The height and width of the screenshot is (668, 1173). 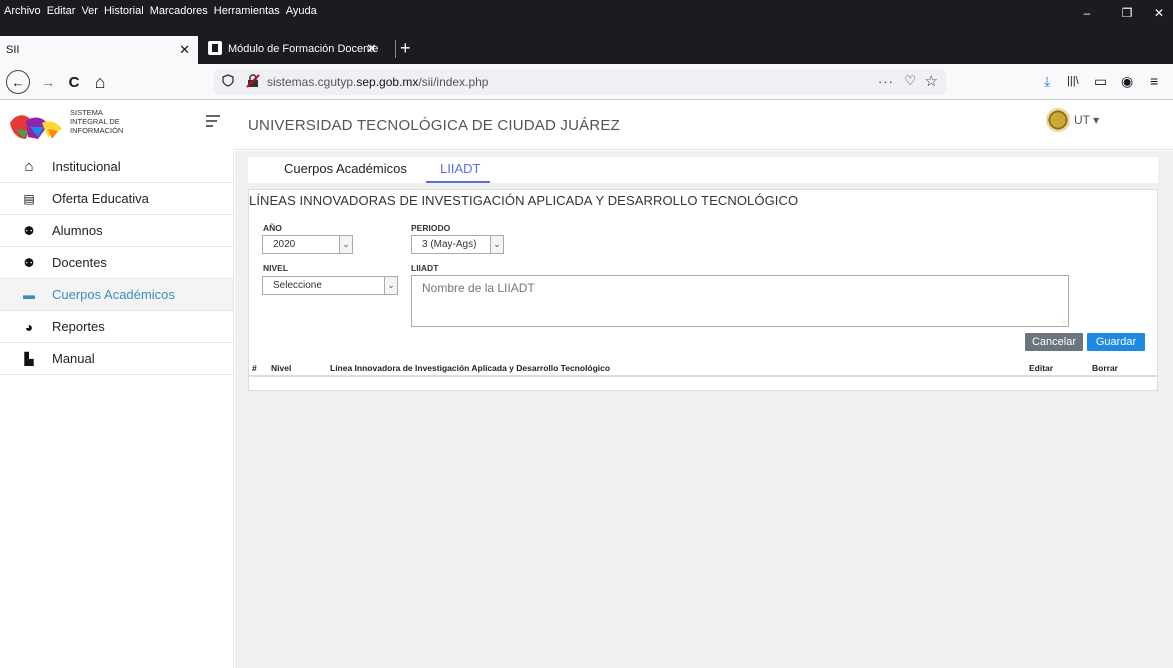 What do you see at coordinates (86, 166) in the screenshot?
I see `sidebar-item-label: Institucional` at bounding box center [86, 166].